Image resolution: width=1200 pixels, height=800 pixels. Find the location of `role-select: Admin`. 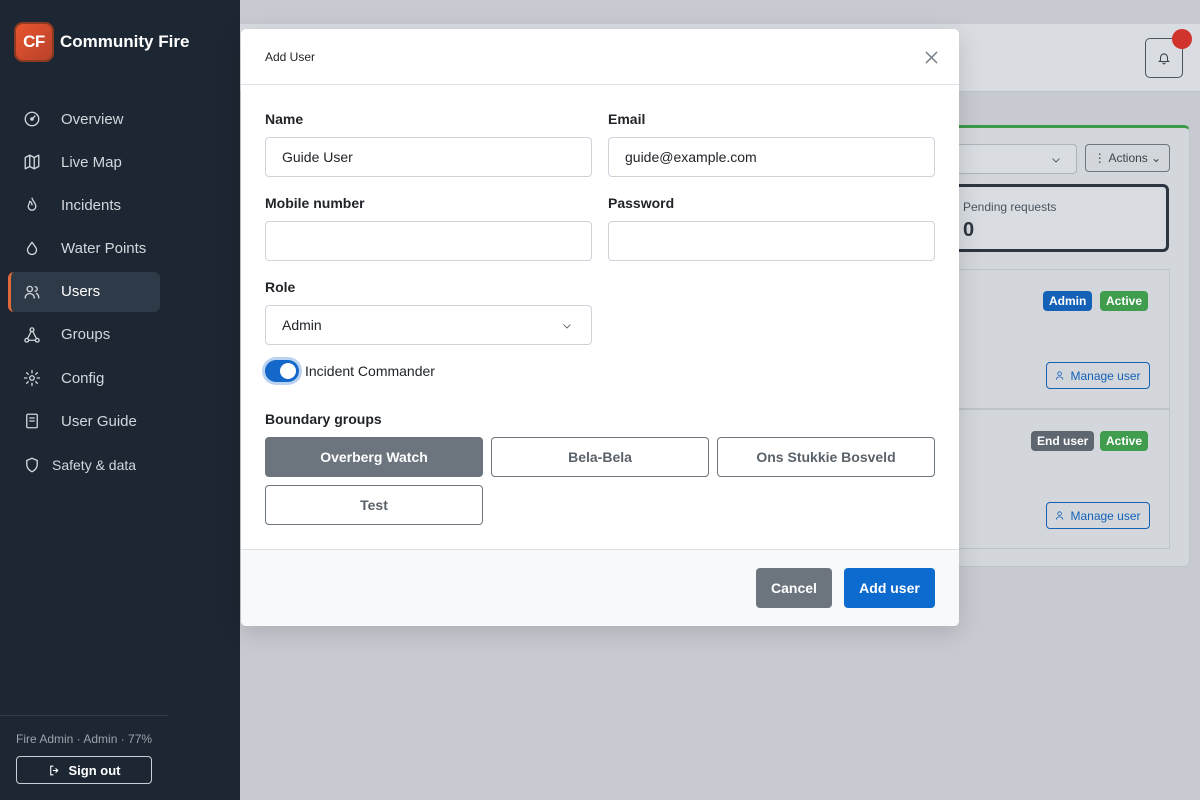

role-select: Admin is located at coordinates (428, 325).